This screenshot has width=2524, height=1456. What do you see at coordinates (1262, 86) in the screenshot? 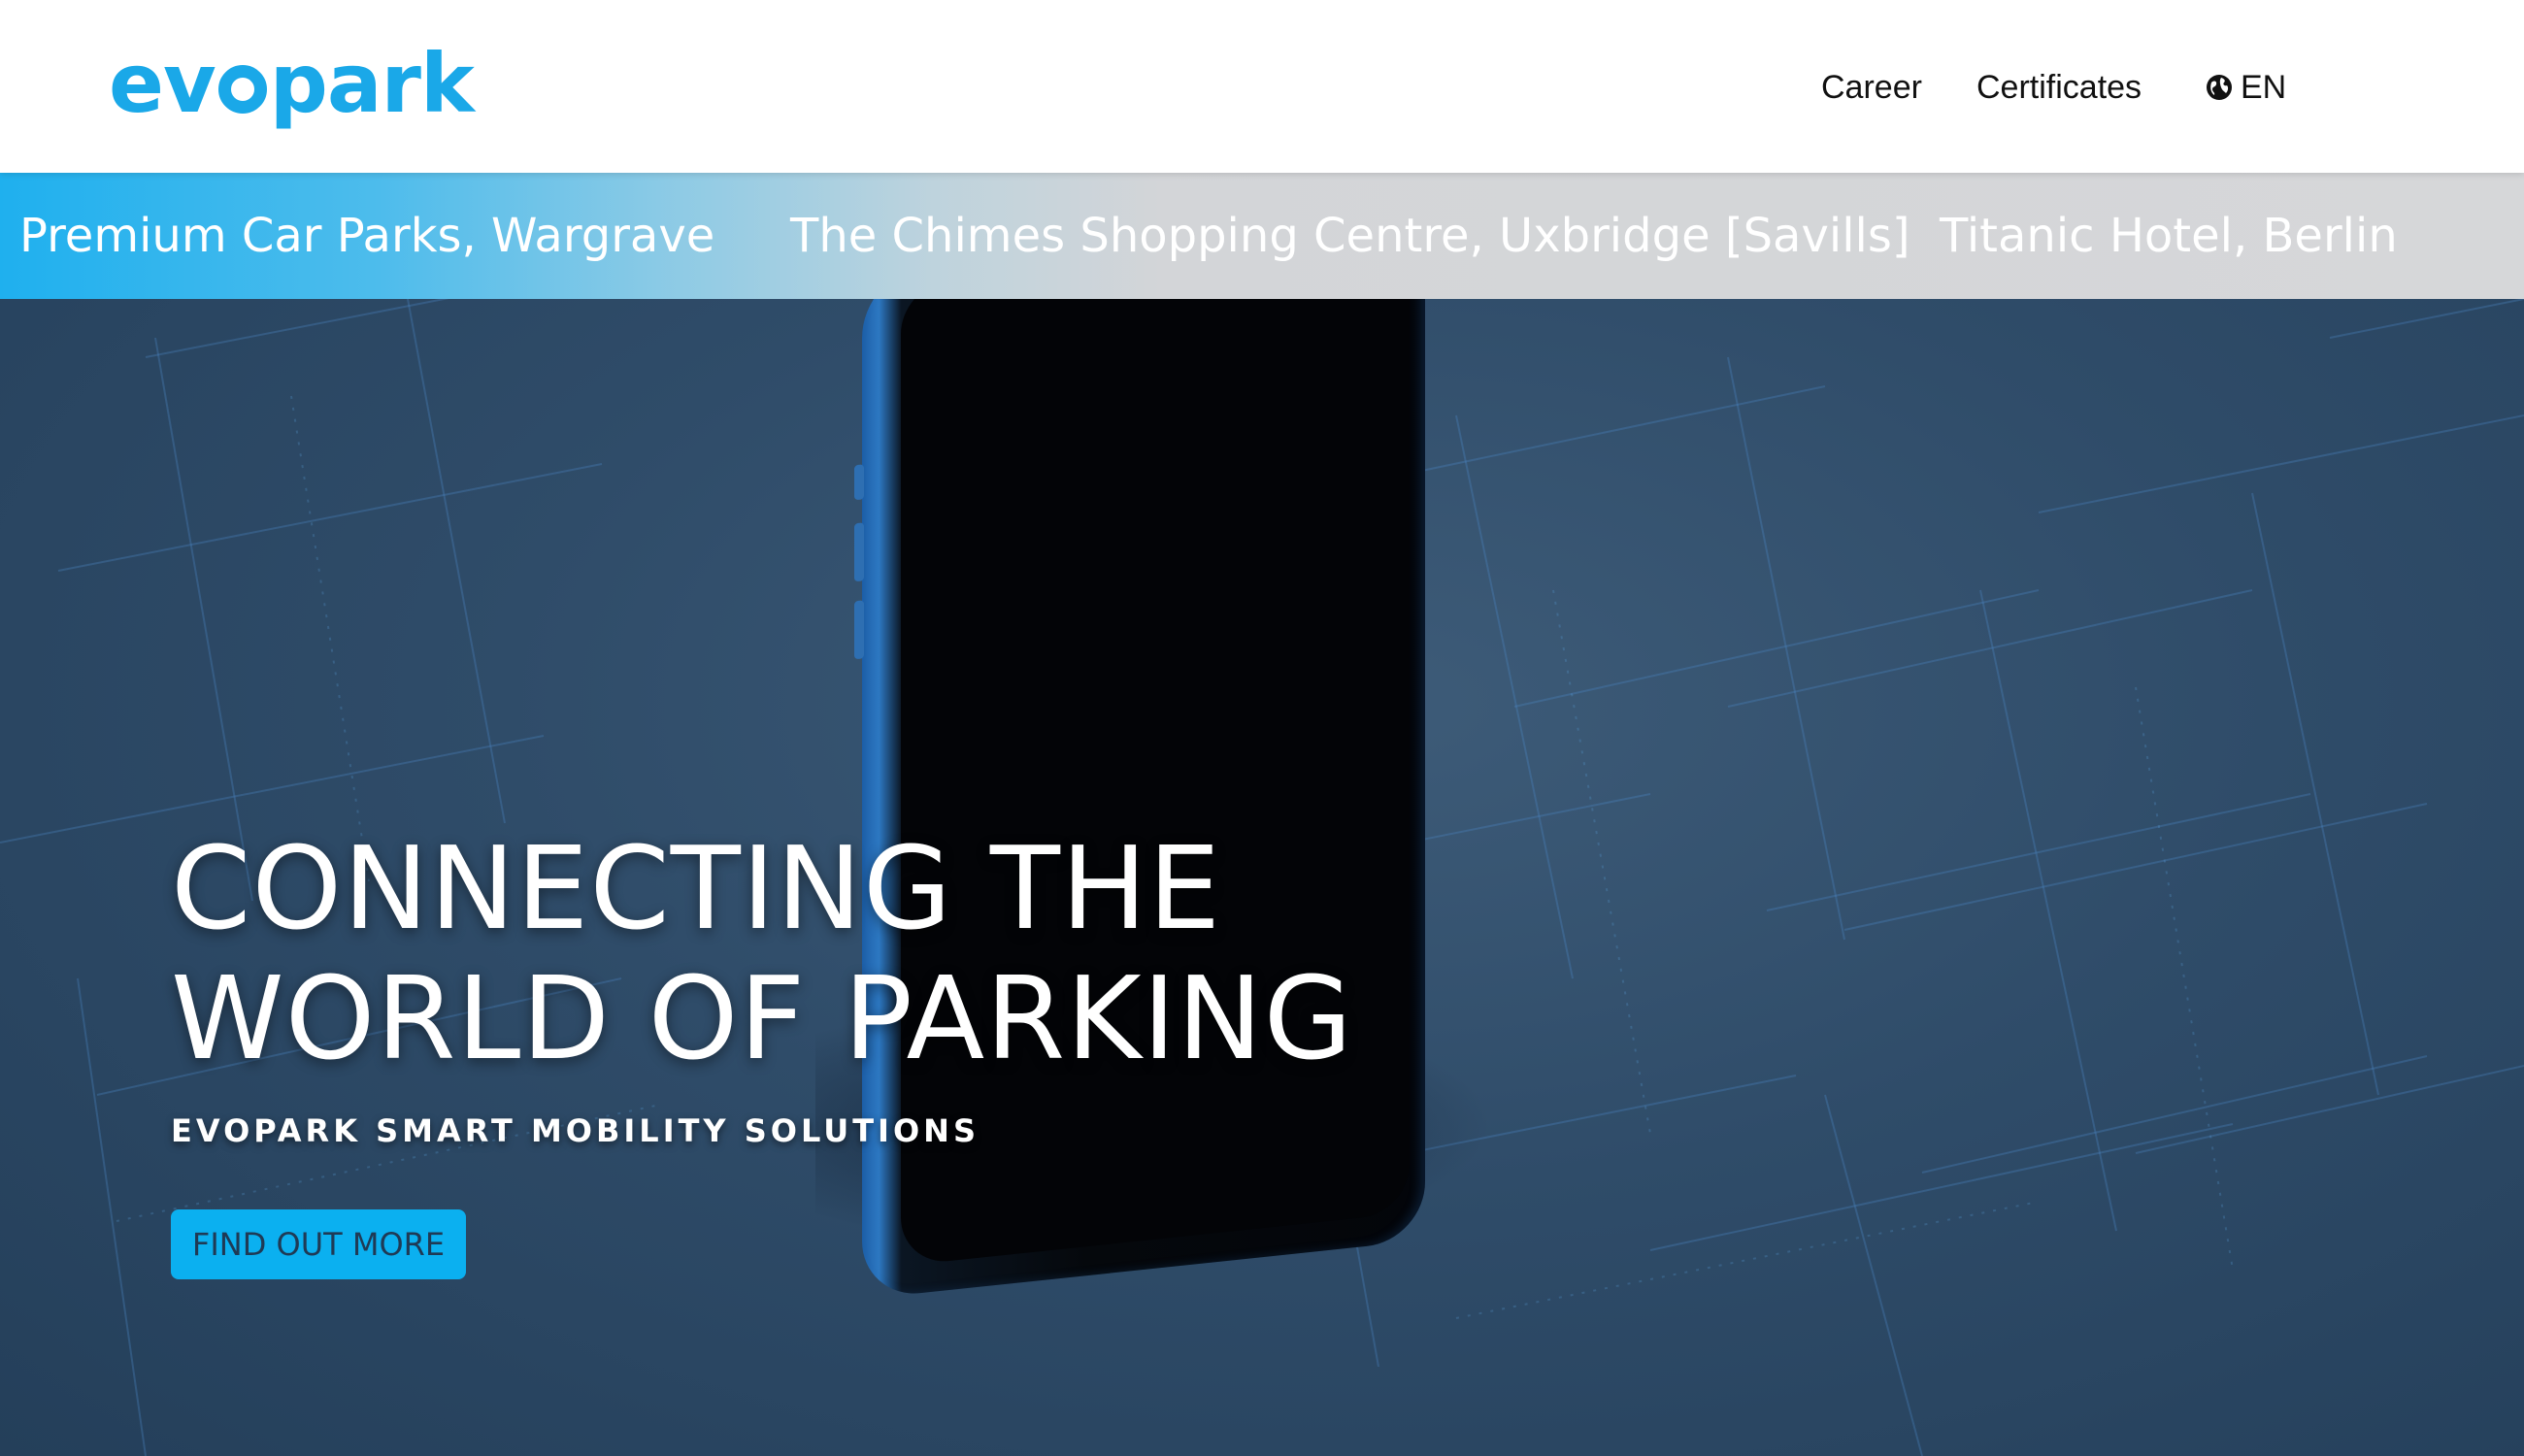
I see `site-header: ev park Career Certificates EN` at bounding box center [1262, 86].